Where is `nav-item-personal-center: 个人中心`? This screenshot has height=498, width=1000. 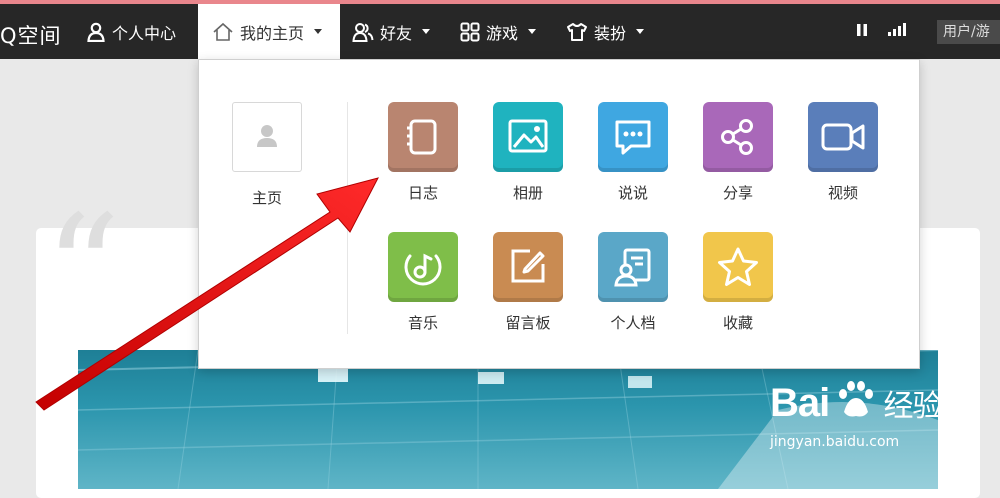 nav-item-personal-center: 个人中心 is located at coordinates (131, 31).